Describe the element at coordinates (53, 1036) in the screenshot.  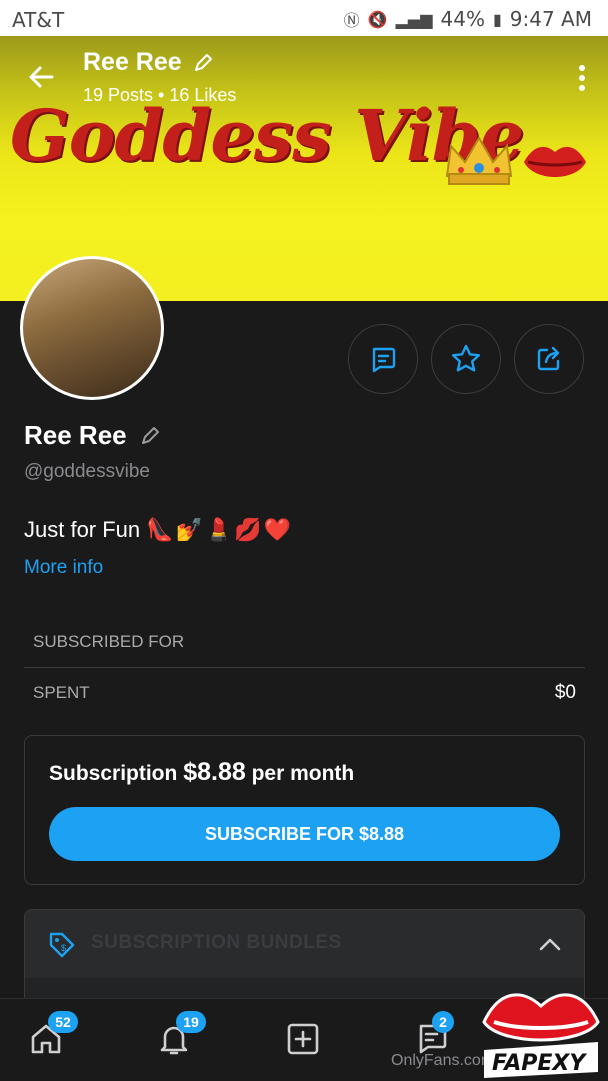
I see `tab-home: 52` at that location.